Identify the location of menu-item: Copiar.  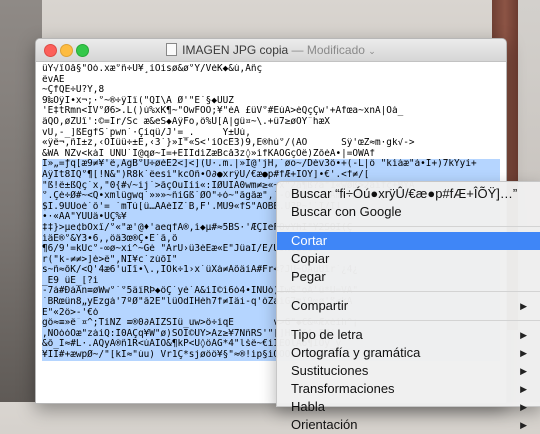
(408, 259).